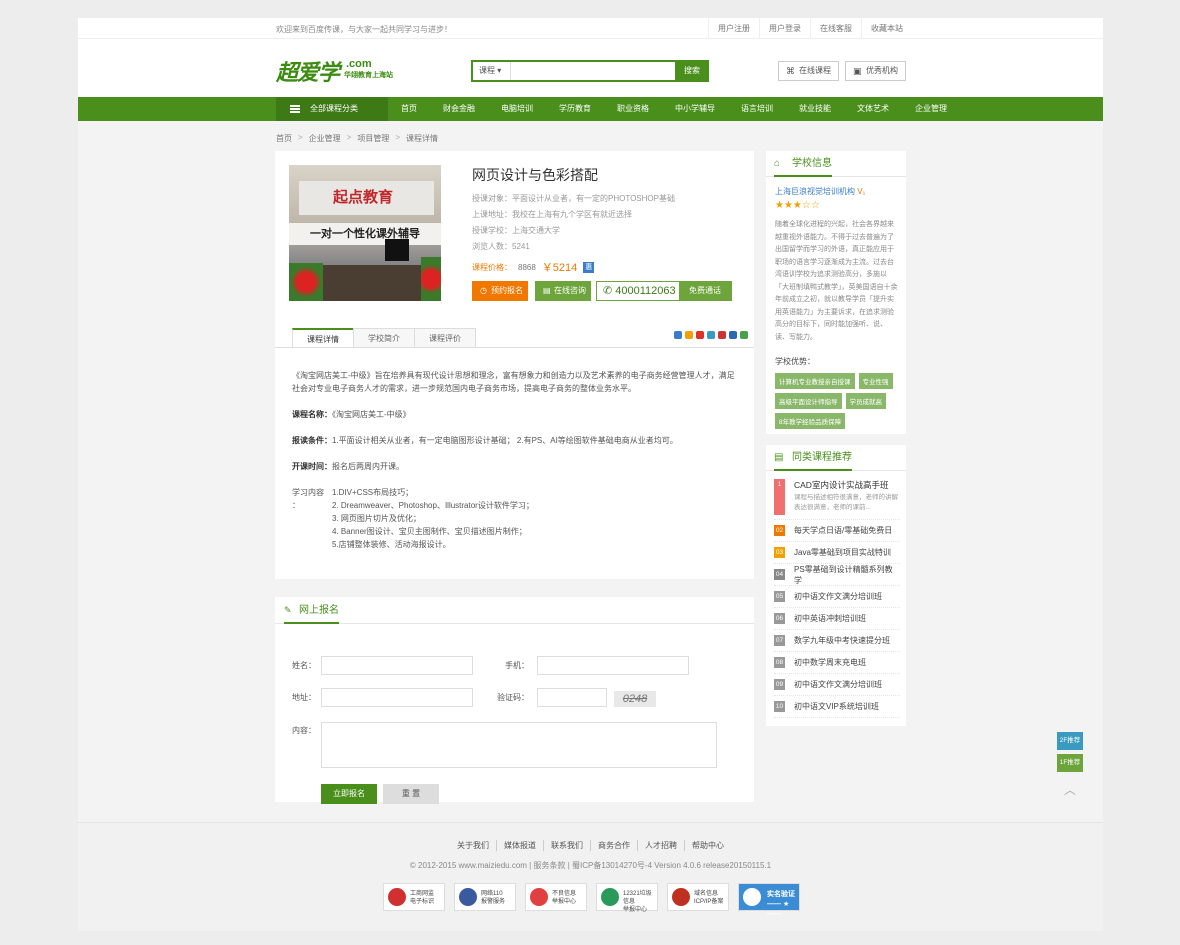 This screenshot has width=1180, height=945. What do you see at coordinates (459, 109) in the screenshot?
I see `nav-item-finance: 财会金融` at bounding box center [459, 109].